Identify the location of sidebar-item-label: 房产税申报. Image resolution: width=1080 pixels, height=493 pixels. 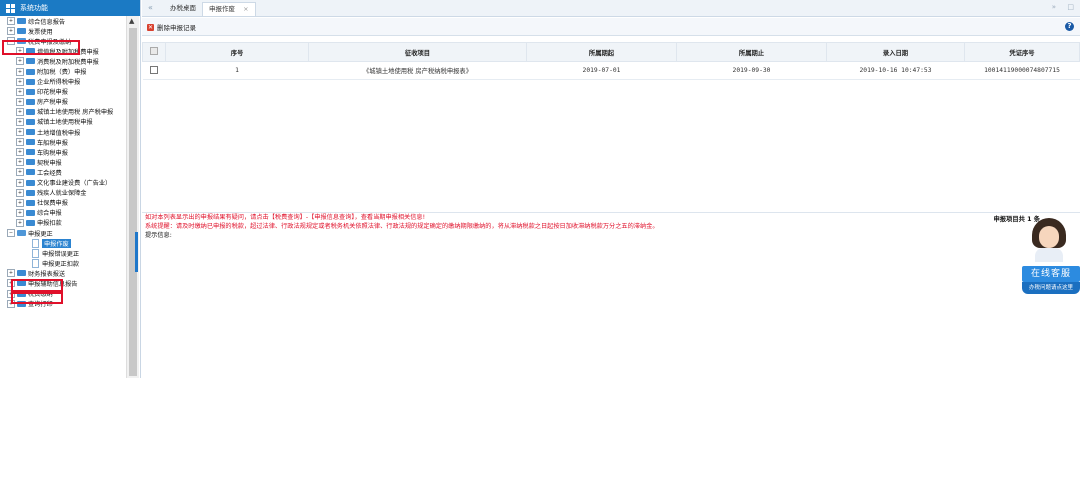
(52, 103).